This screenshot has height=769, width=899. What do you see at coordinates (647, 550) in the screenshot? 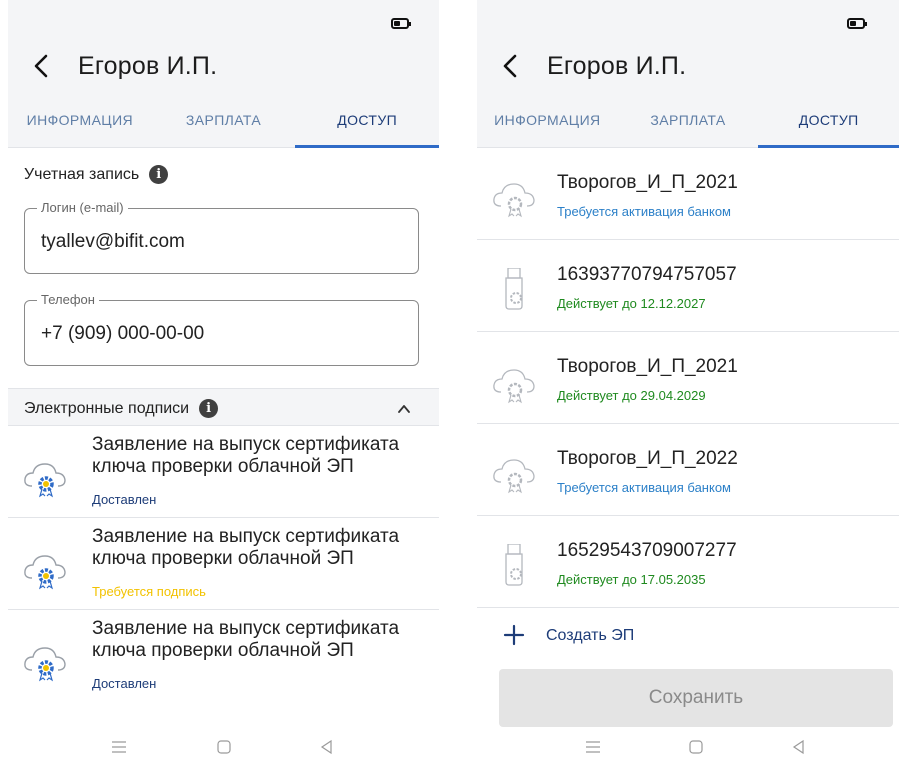
I see `certificate-name: 16529543709007277` at bounding box center [647, 550].